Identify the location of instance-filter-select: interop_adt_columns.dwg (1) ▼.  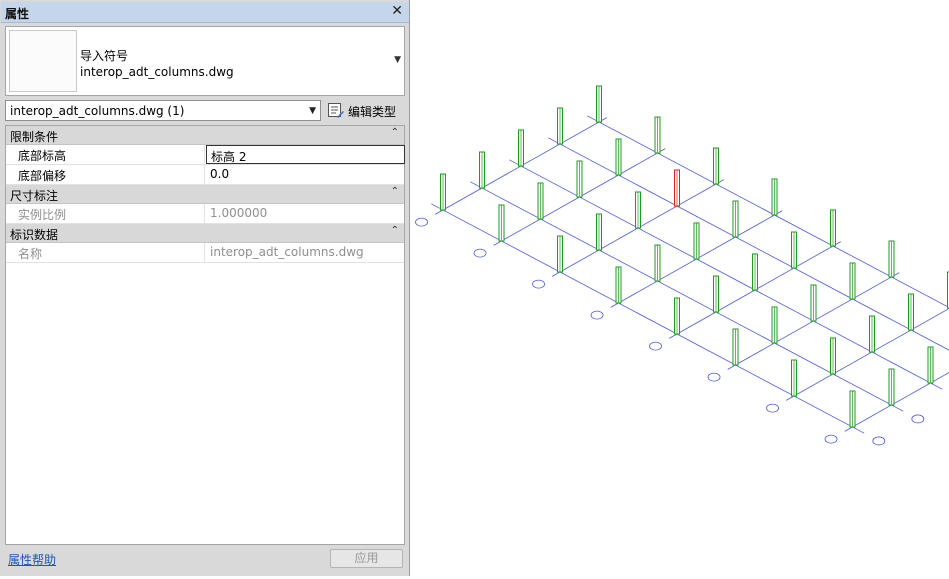
(163, 110).